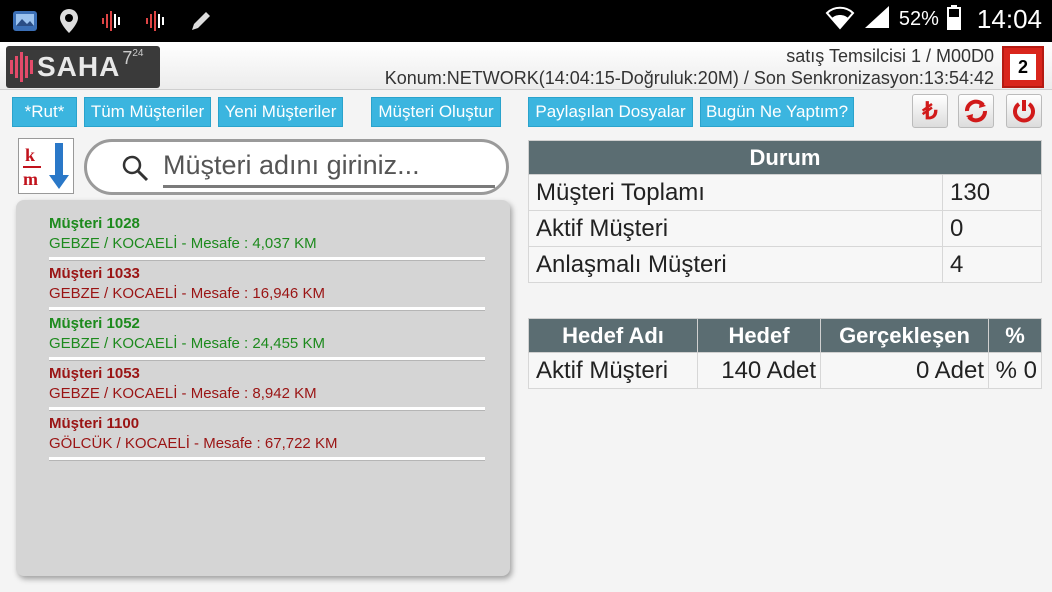 This screenshot has height=592, width=1052. What do you see at coordinates (25, 21) in the screenshot?
I see `gallery-icon` at bounding box center [25, 21].